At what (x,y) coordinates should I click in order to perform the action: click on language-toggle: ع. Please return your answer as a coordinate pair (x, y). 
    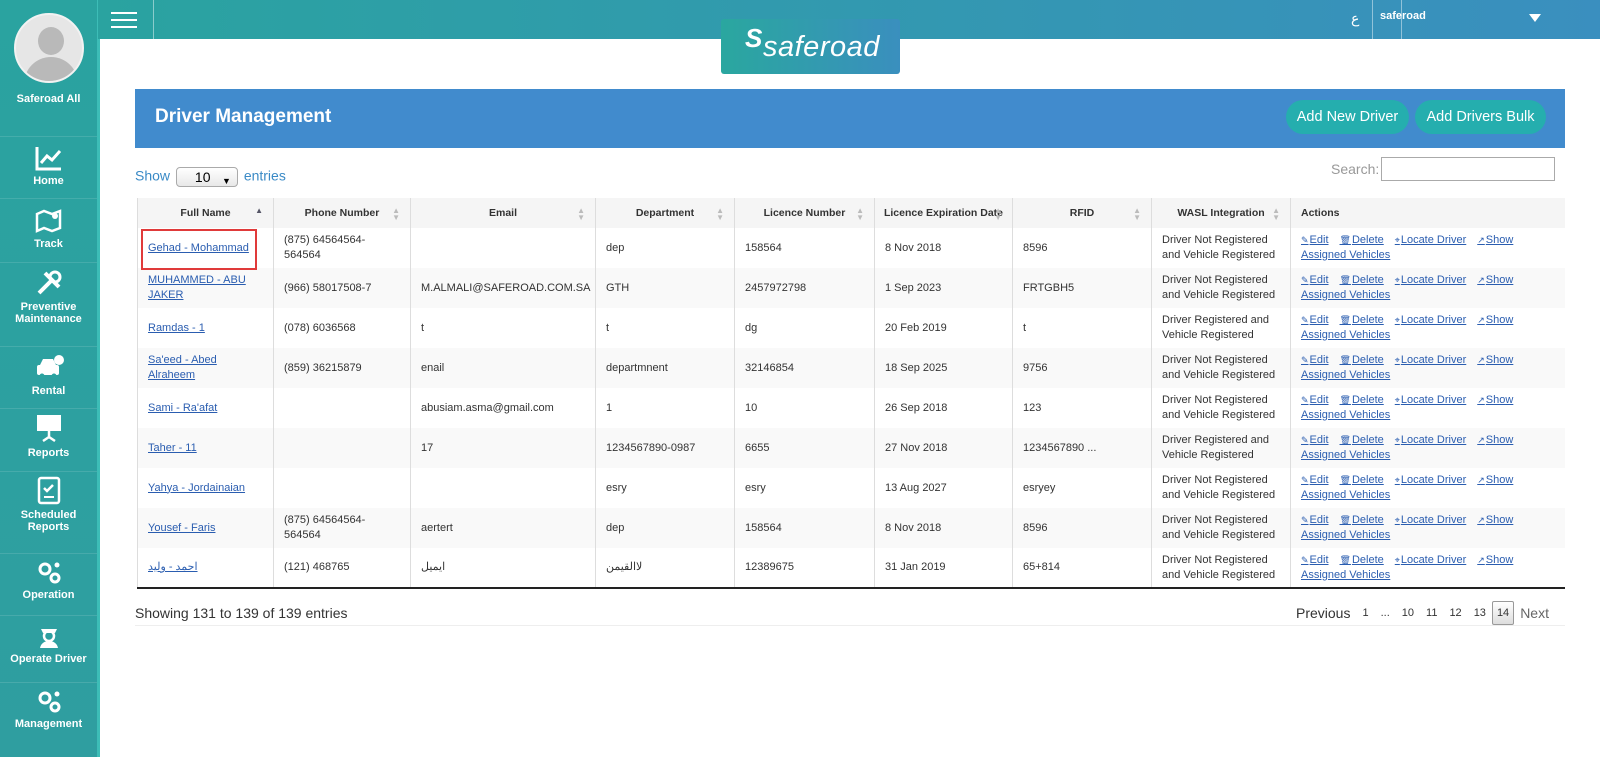
    Looking at the image, I should click on (1355, 18).